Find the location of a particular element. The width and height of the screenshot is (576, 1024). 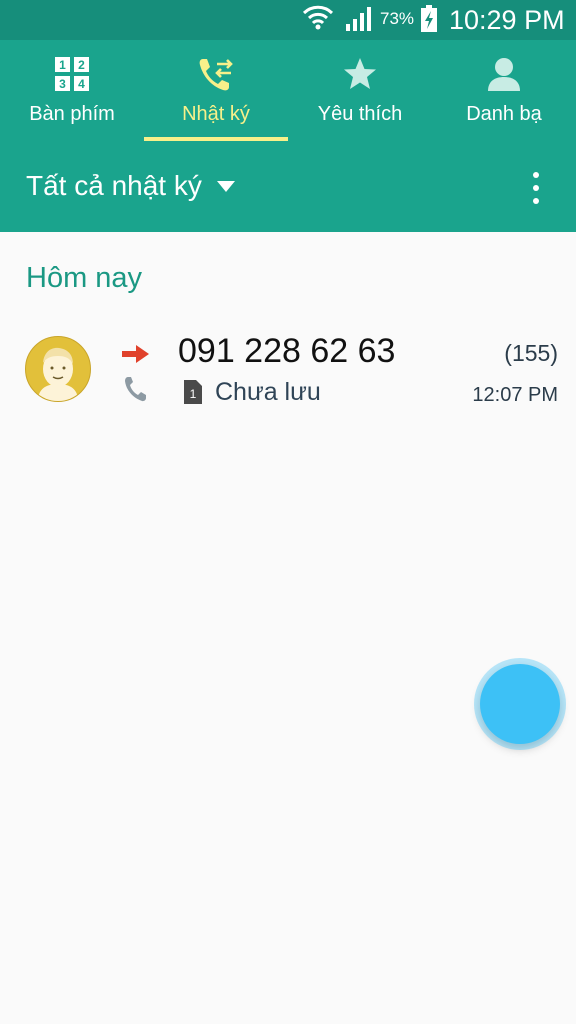

svg-text: 2 is located at coordinates (81, 65).